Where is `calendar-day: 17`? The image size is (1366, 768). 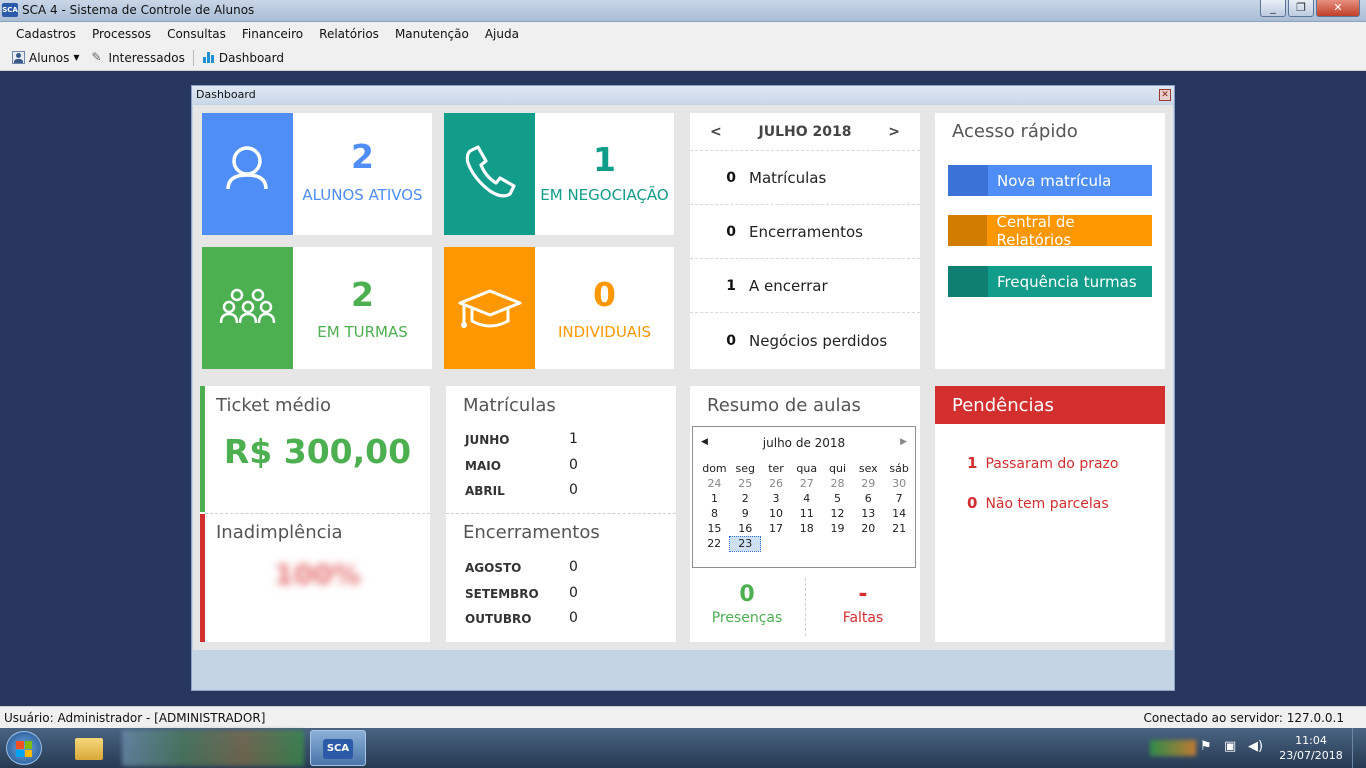
calendar-day: 17 is located at coordinates (776, 528).